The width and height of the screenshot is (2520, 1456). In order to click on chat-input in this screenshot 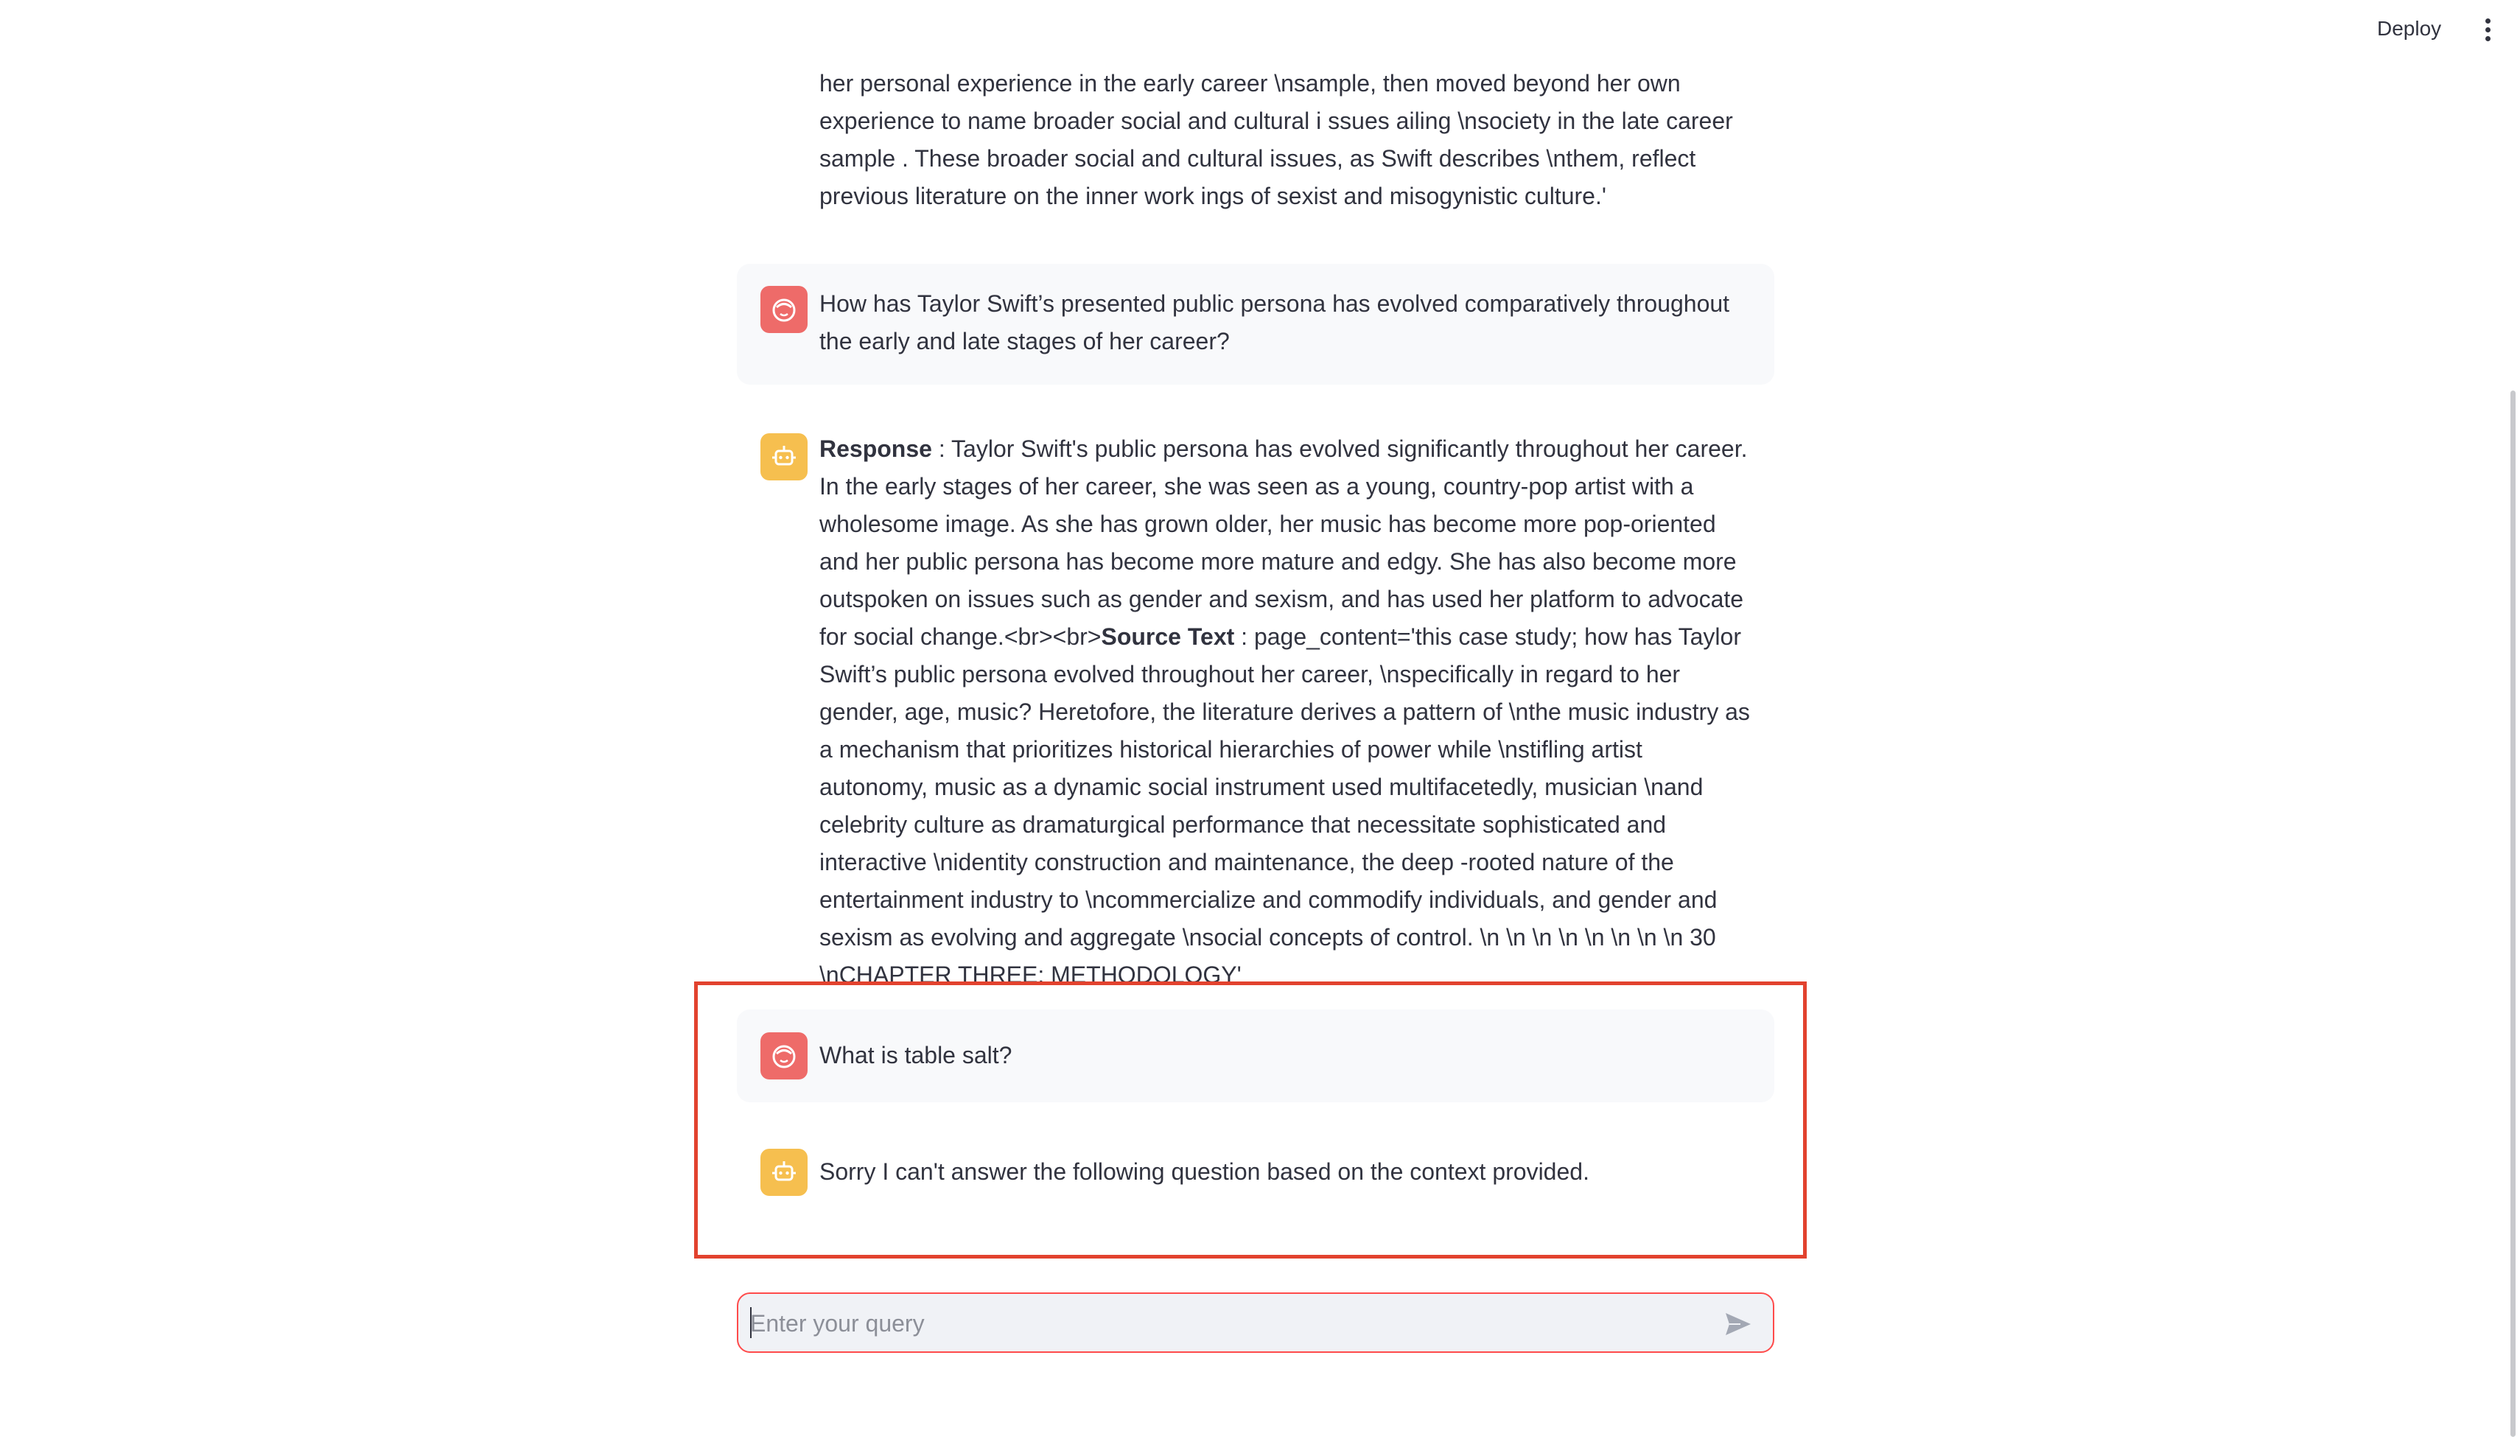, I will do `click(1229, 1323)`.